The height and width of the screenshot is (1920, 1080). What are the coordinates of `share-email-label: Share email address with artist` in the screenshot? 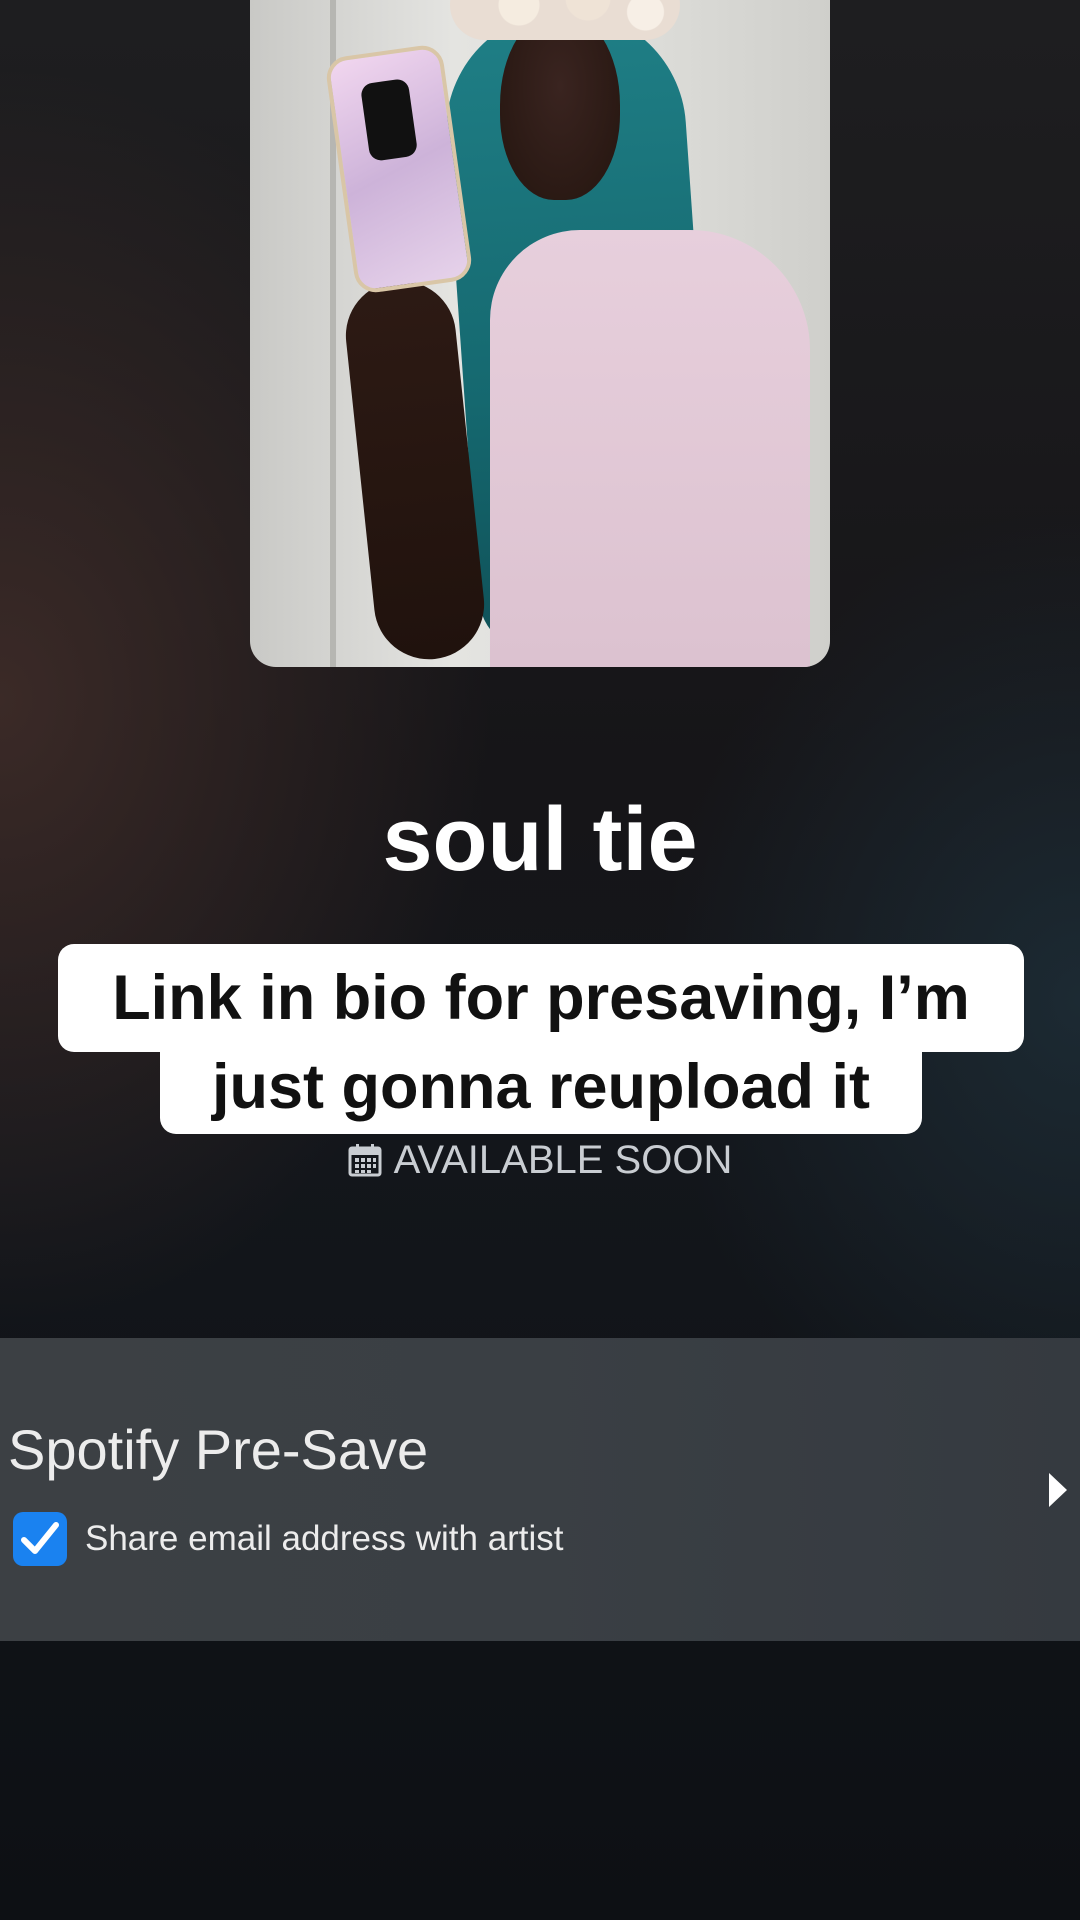 It's located at (324, 1539).